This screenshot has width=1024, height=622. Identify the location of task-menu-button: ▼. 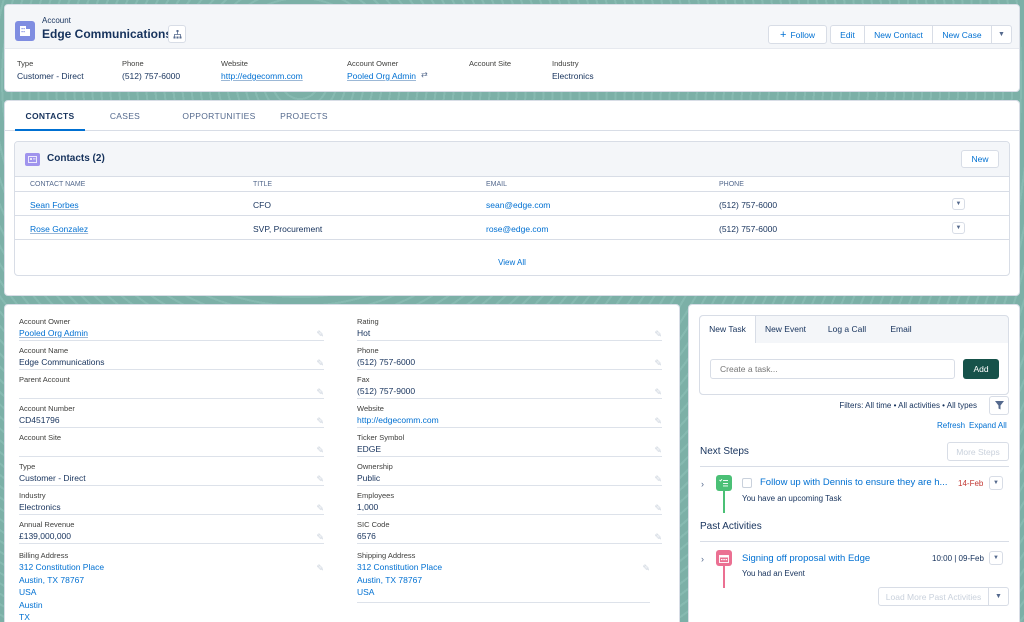
(996, 483).